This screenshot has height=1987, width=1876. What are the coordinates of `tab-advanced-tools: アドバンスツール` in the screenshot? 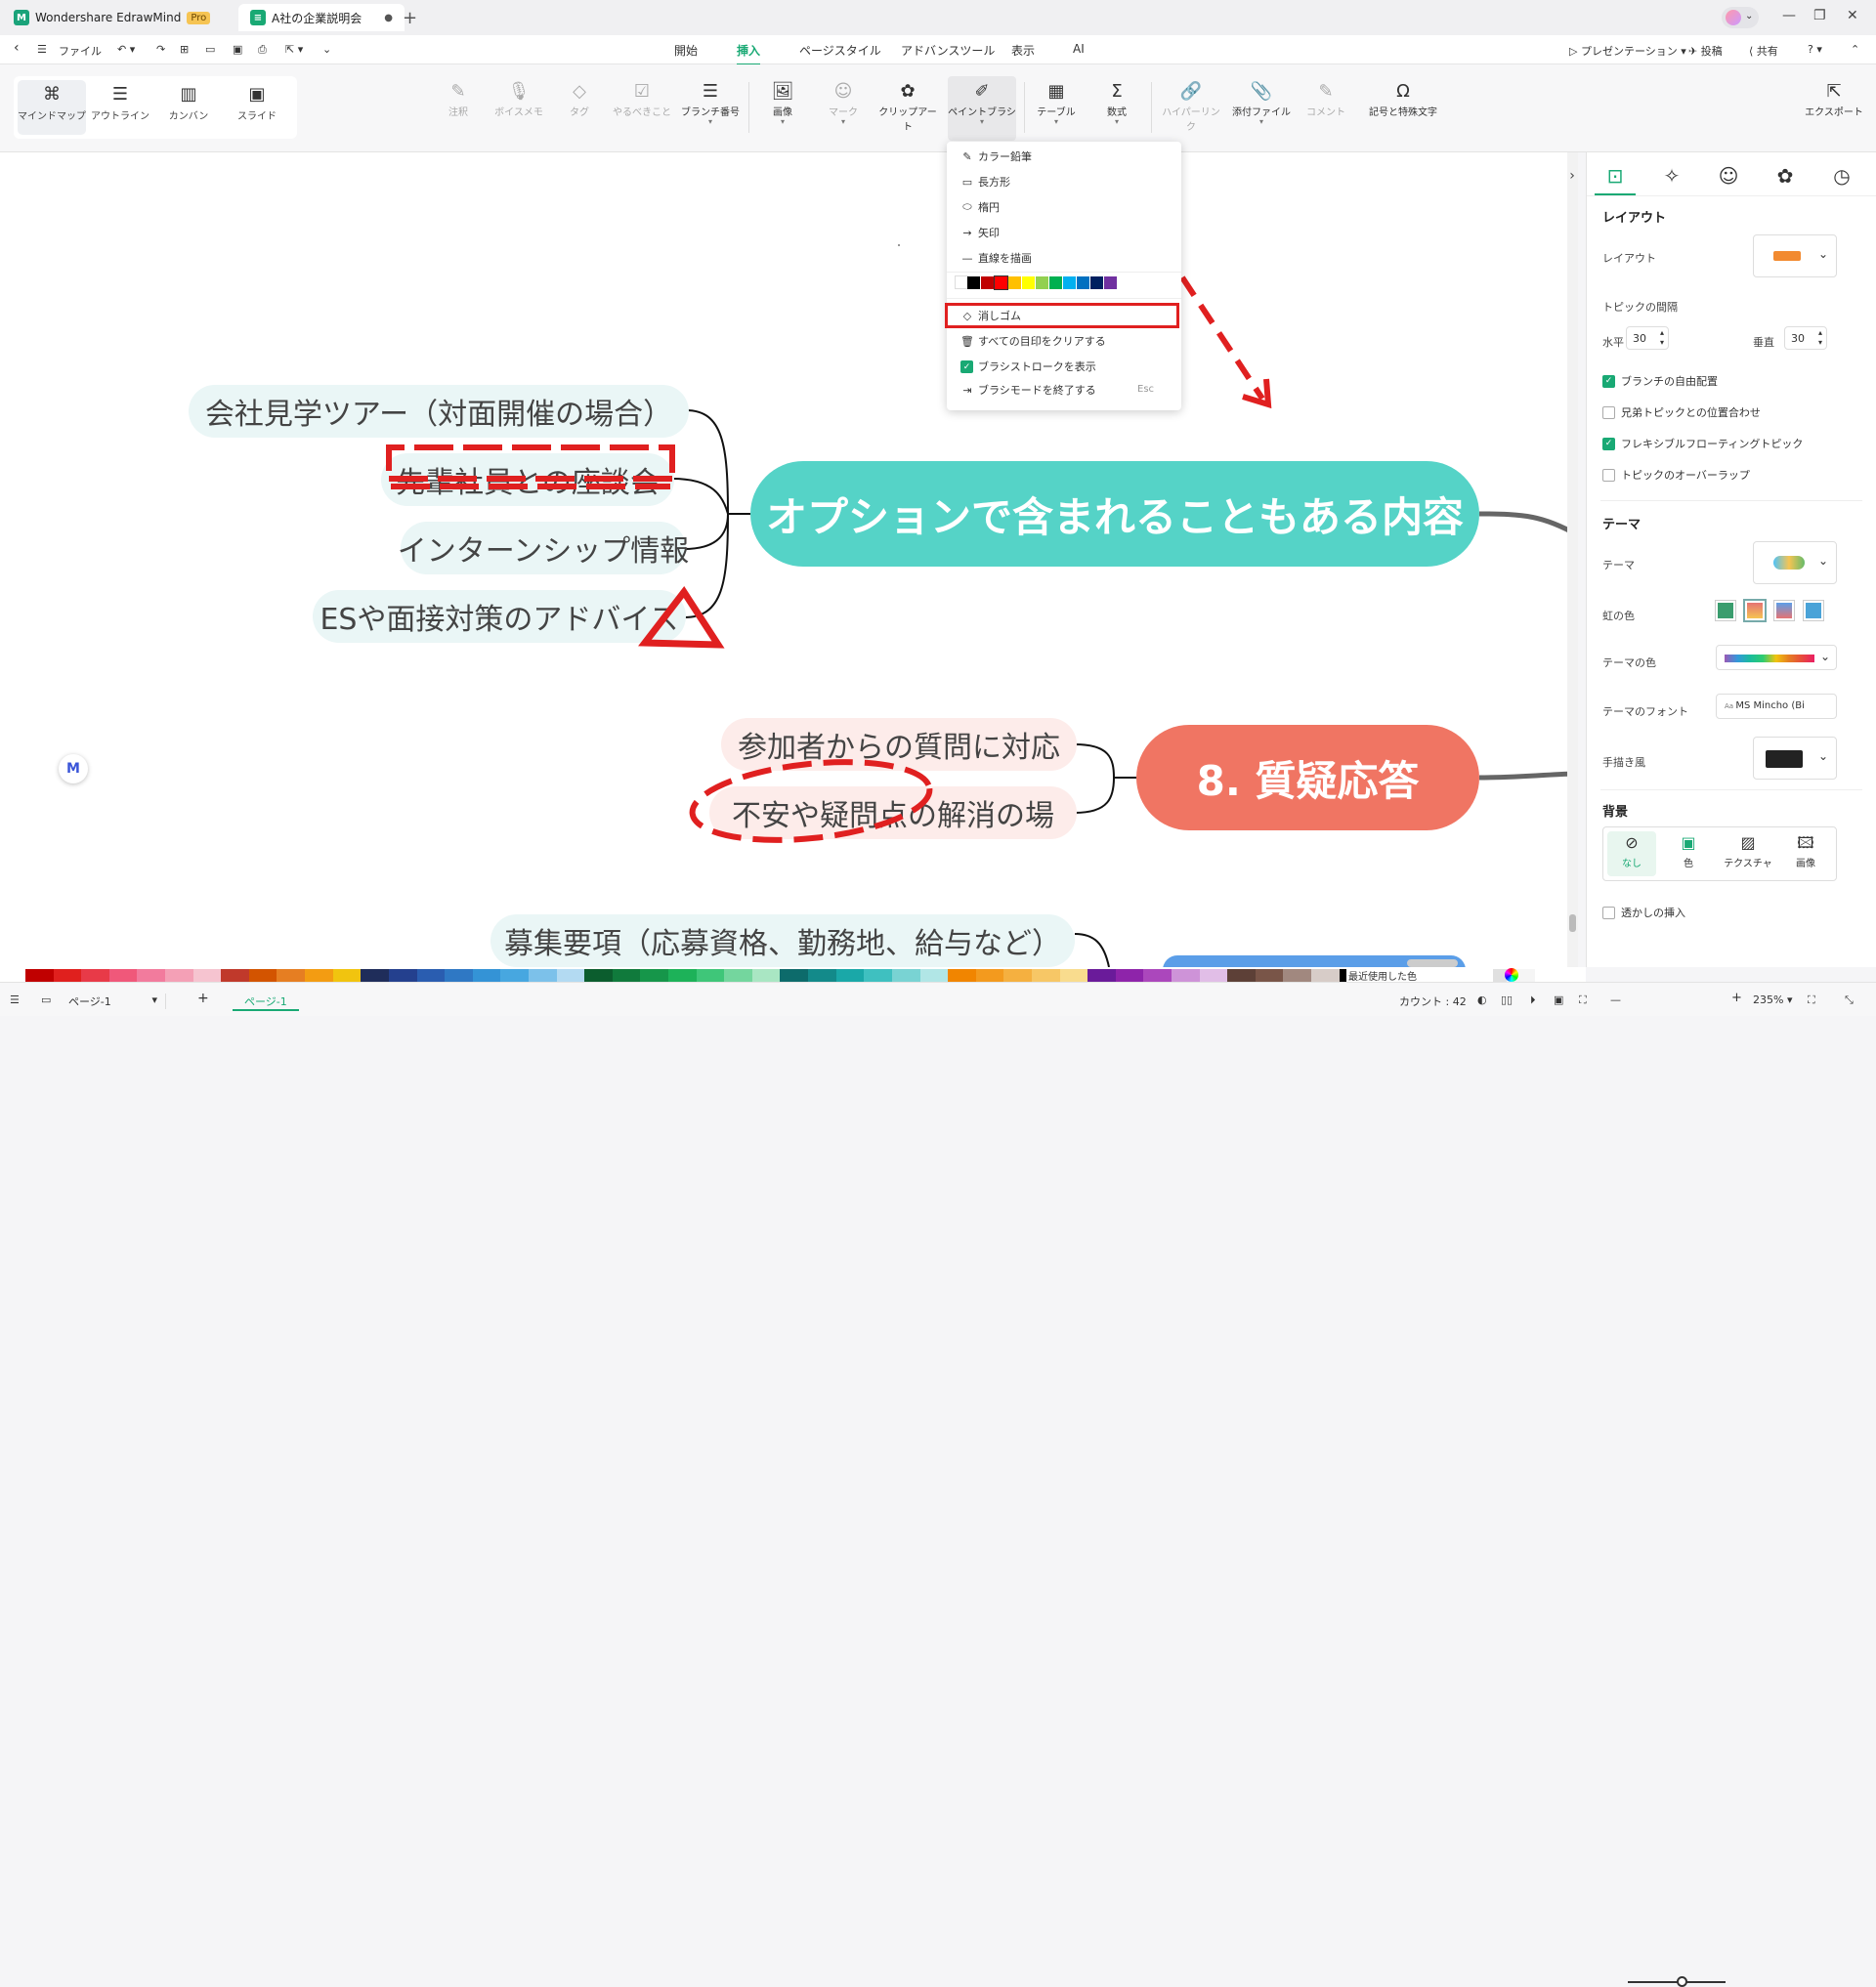 It's located at (948, 51).